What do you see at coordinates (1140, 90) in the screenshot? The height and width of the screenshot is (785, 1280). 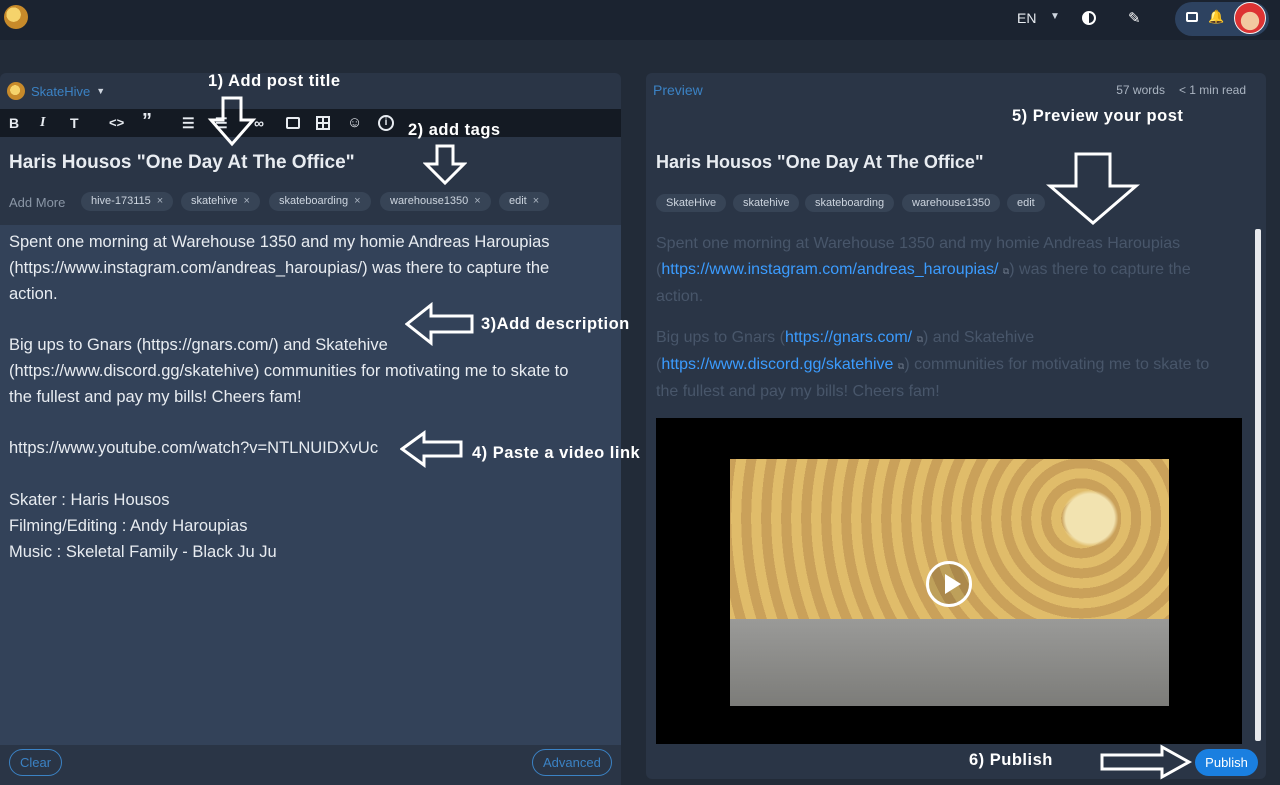 I see `word-count: 57 words` at bounding box center [1140, 90].